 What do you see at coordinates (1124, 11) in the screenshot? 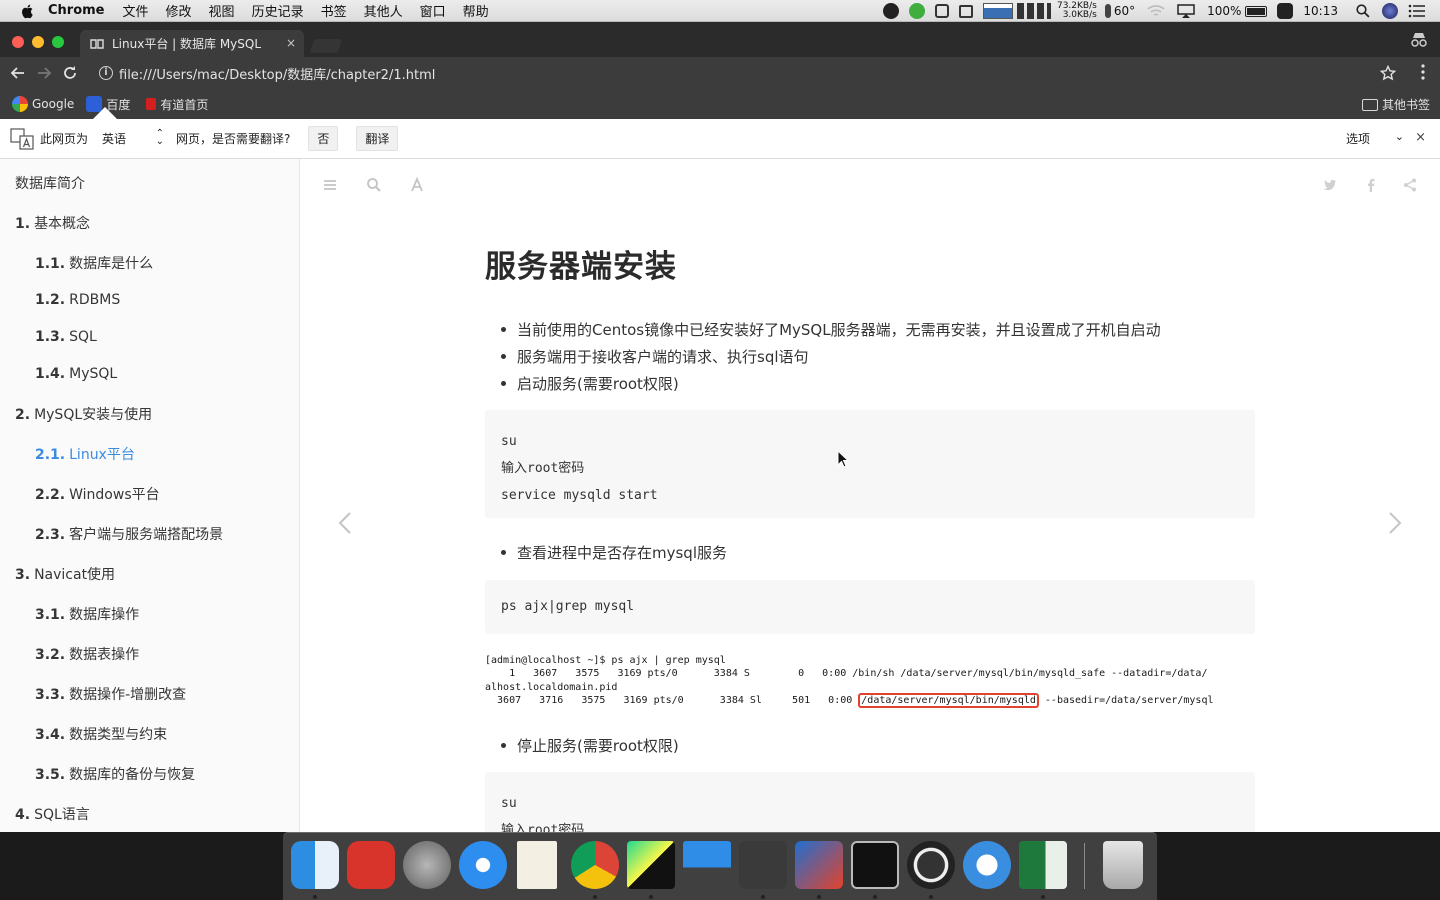
I see `temperature-value: 60°` at bounding box center [1124, 11].